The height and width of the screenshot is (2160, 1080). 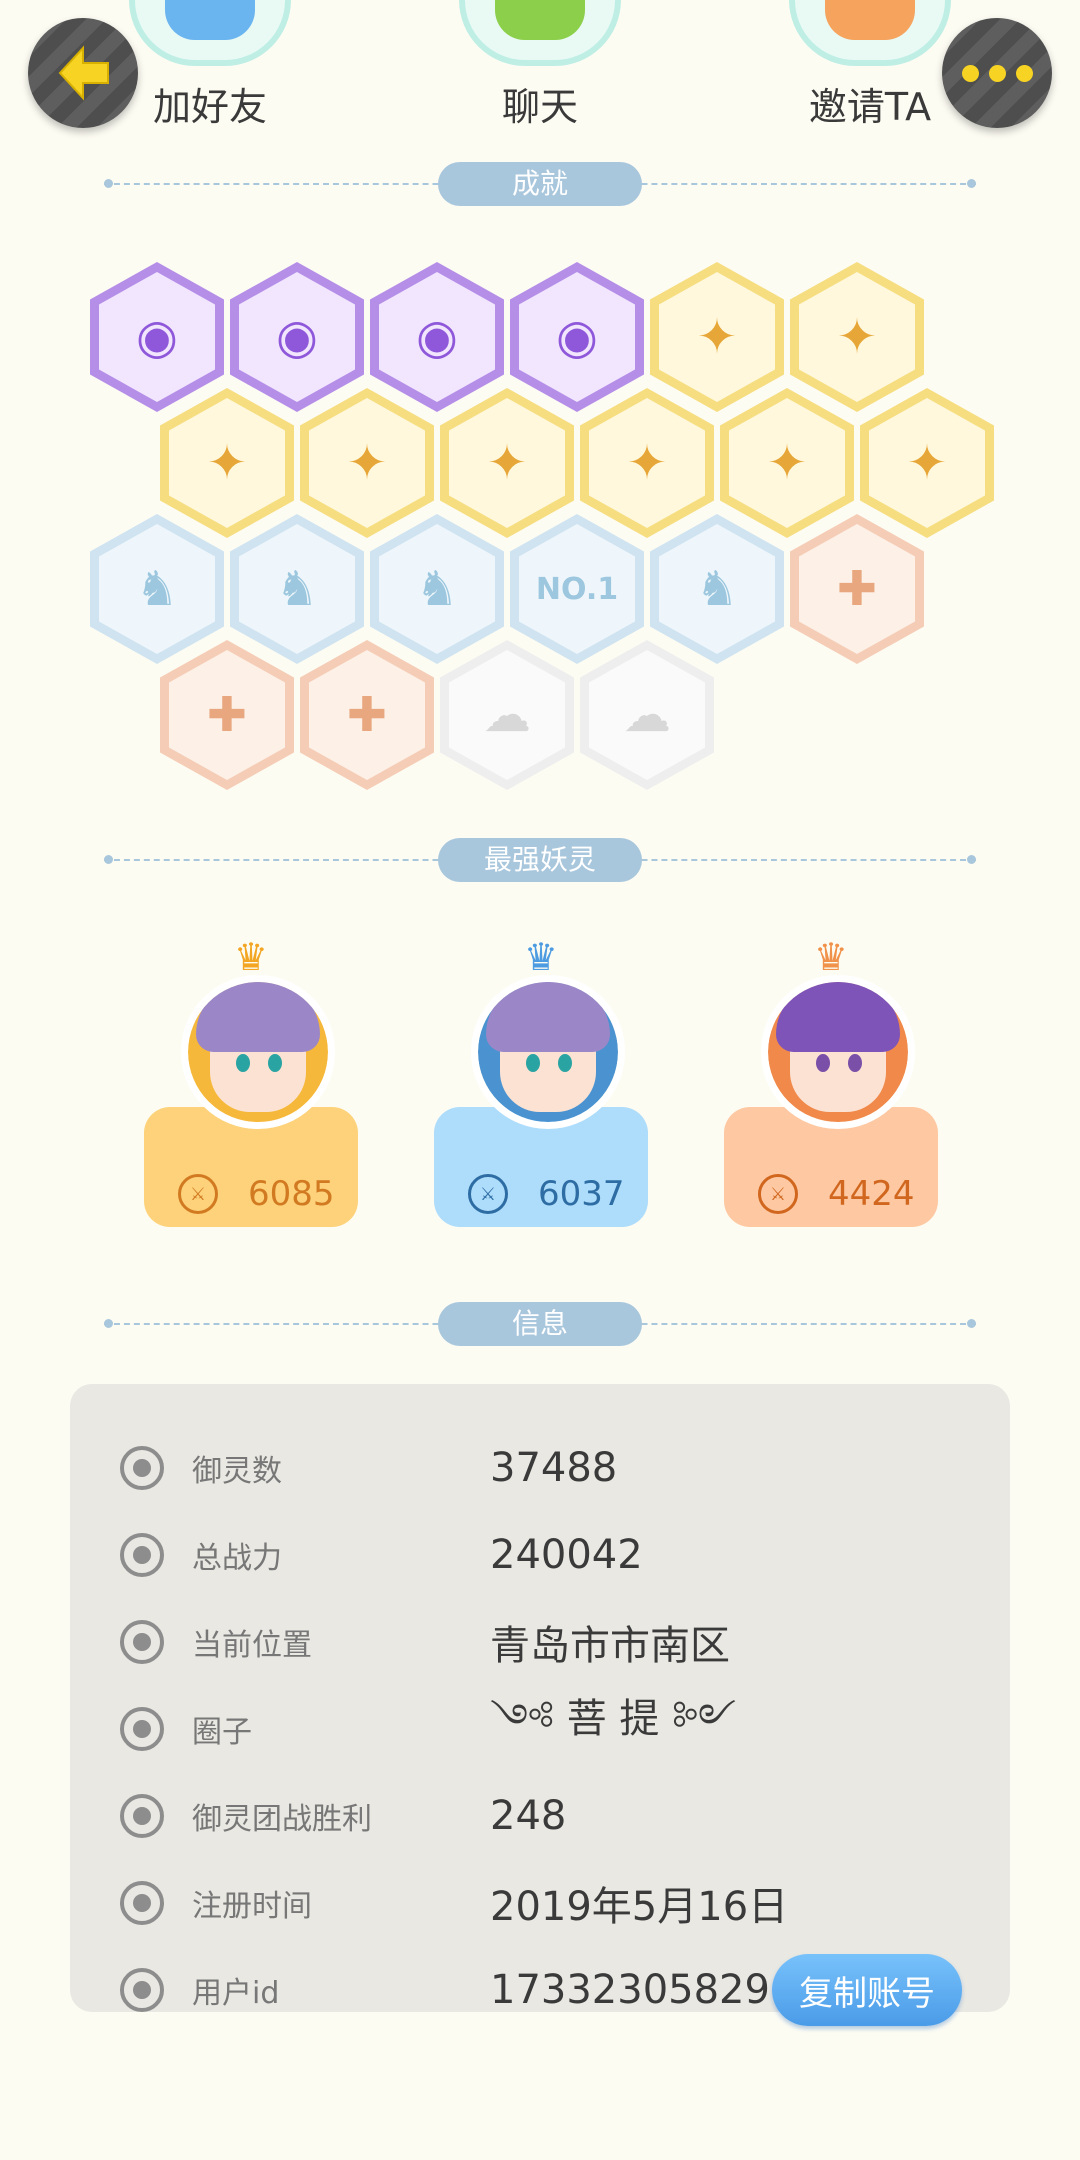 What do you see at coordinates (528, 1816) in the screenshot?
I see `info-value: 248` at bounding box center [528, 1816].